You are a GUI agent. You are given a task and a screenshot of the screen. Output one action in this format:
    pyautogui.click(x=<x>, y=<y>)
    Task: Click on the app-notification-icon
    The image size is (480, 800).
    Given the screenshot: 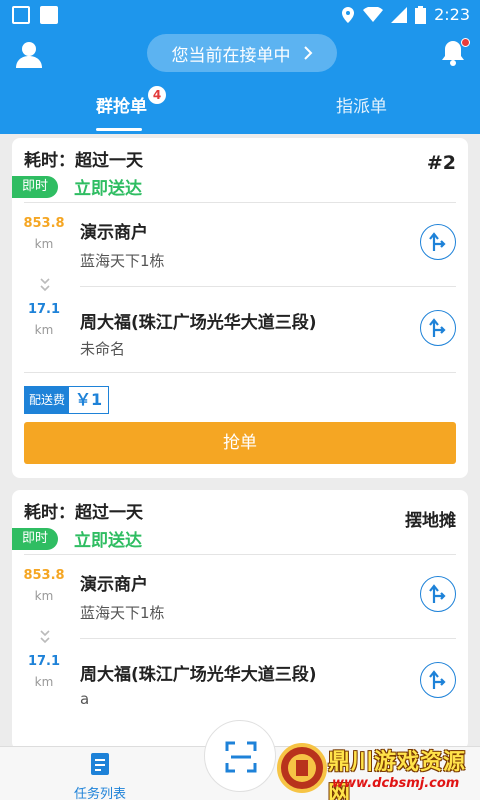 What is the action you would take?
    pyautogui.click(x=49, y=15)
    